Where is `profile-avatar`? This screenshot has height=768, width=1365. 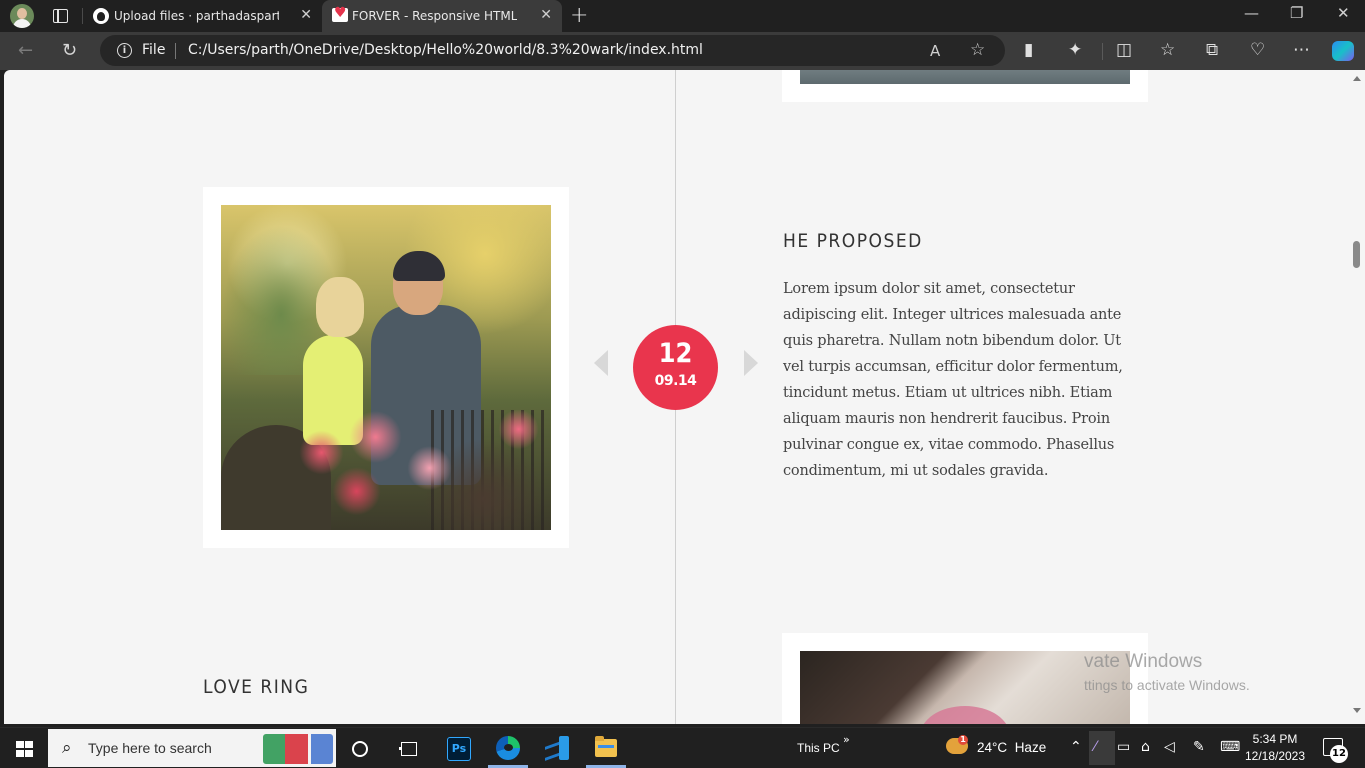
profile-avatar is located at coordinates (22, 16).